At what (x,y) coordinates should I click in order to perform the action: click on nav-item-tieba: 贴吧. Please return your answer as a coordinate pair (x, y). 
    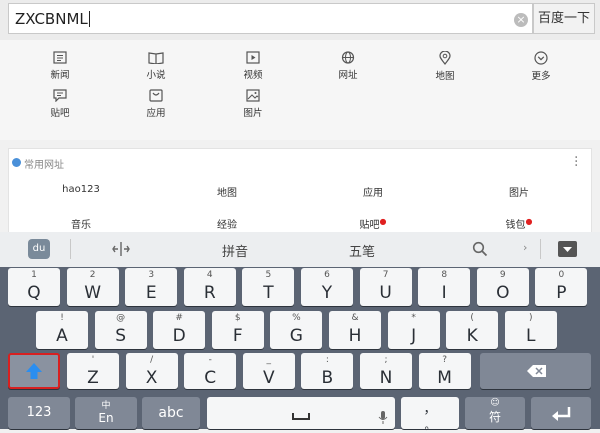
    Looking at the image, I should click on (60, 109).